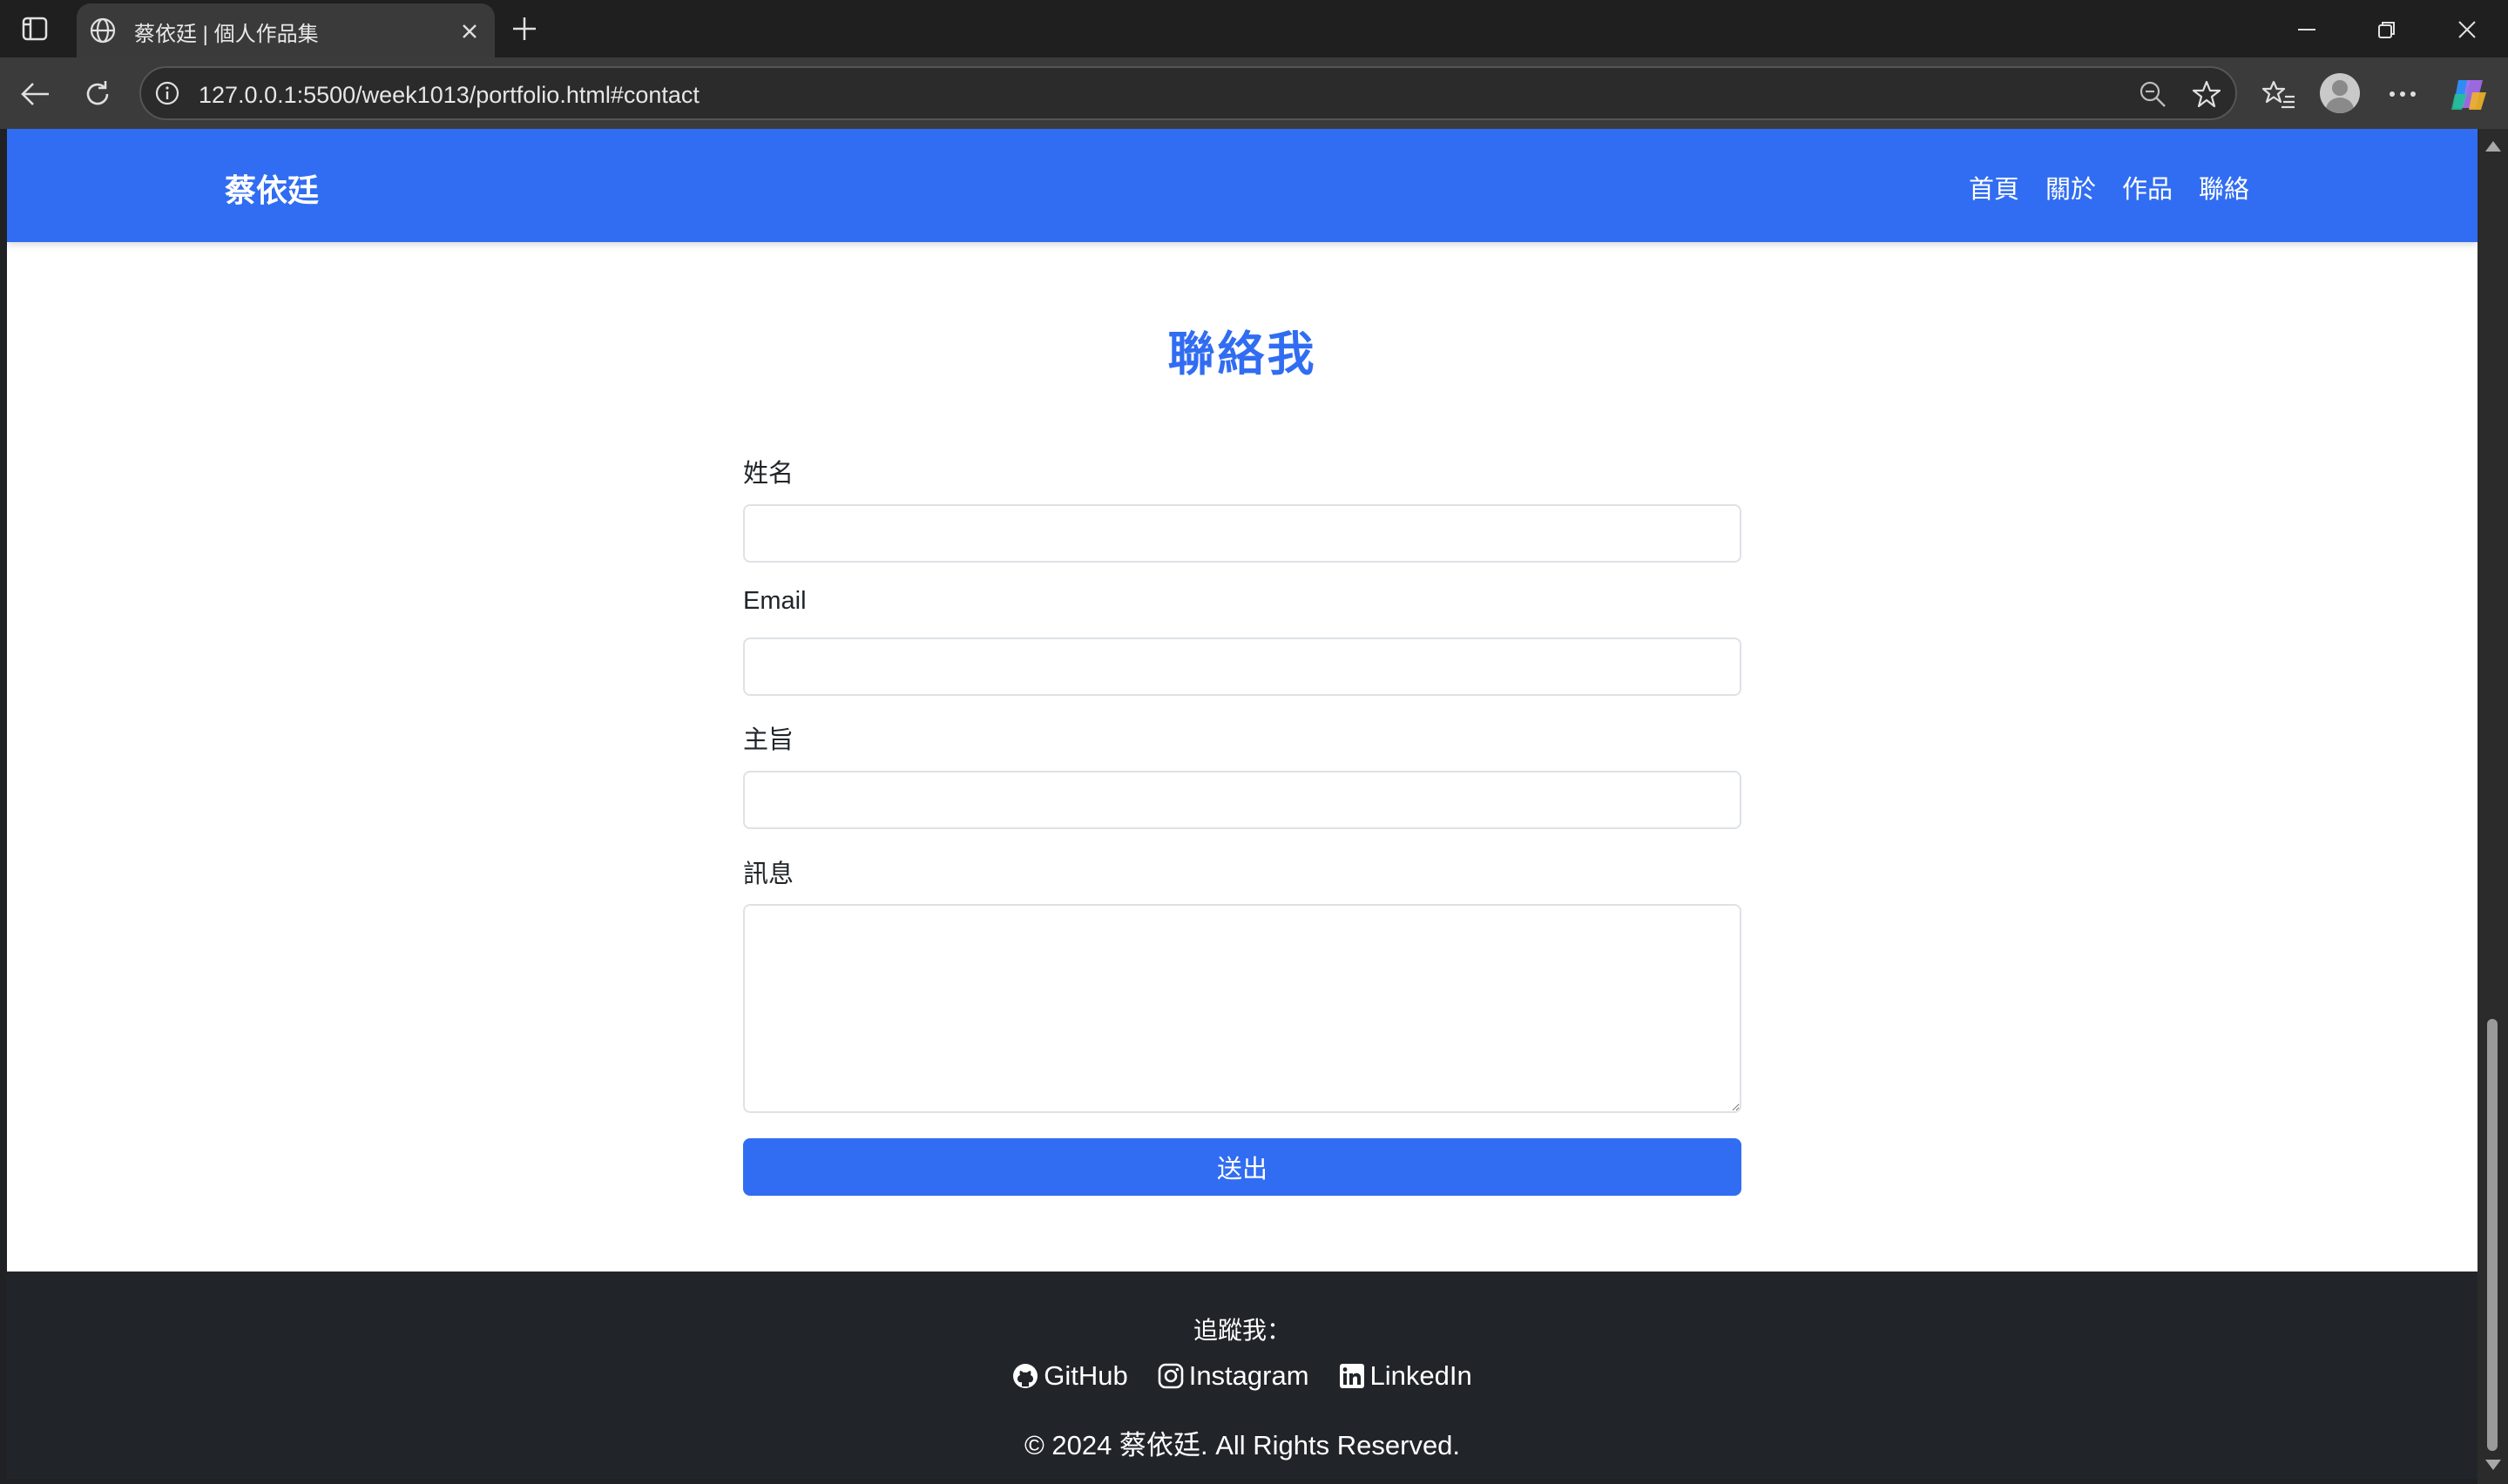 This screenshot has height=1484, width=2508. What do you see at coordinates (1242, 1167) in the screenshot?
I see `submit-button: 送出` at bounding box center [1242, 1167].